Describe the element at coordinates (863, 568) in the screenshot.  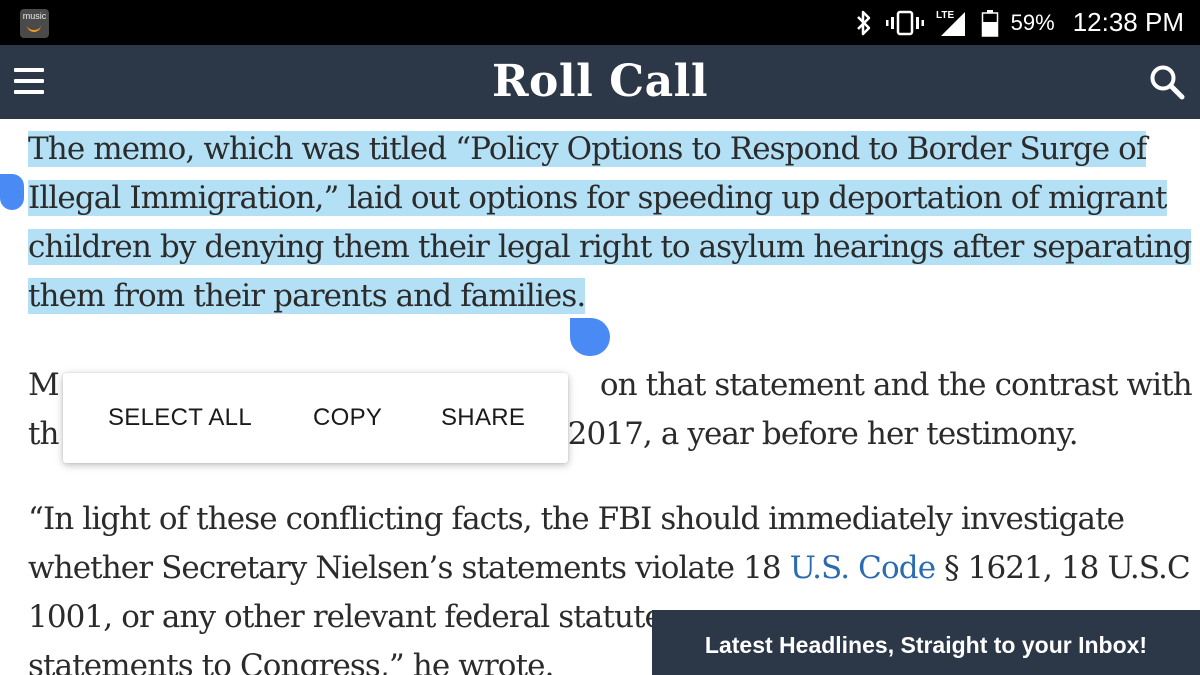
I see `us-code-link: U.S. Code` at that location.